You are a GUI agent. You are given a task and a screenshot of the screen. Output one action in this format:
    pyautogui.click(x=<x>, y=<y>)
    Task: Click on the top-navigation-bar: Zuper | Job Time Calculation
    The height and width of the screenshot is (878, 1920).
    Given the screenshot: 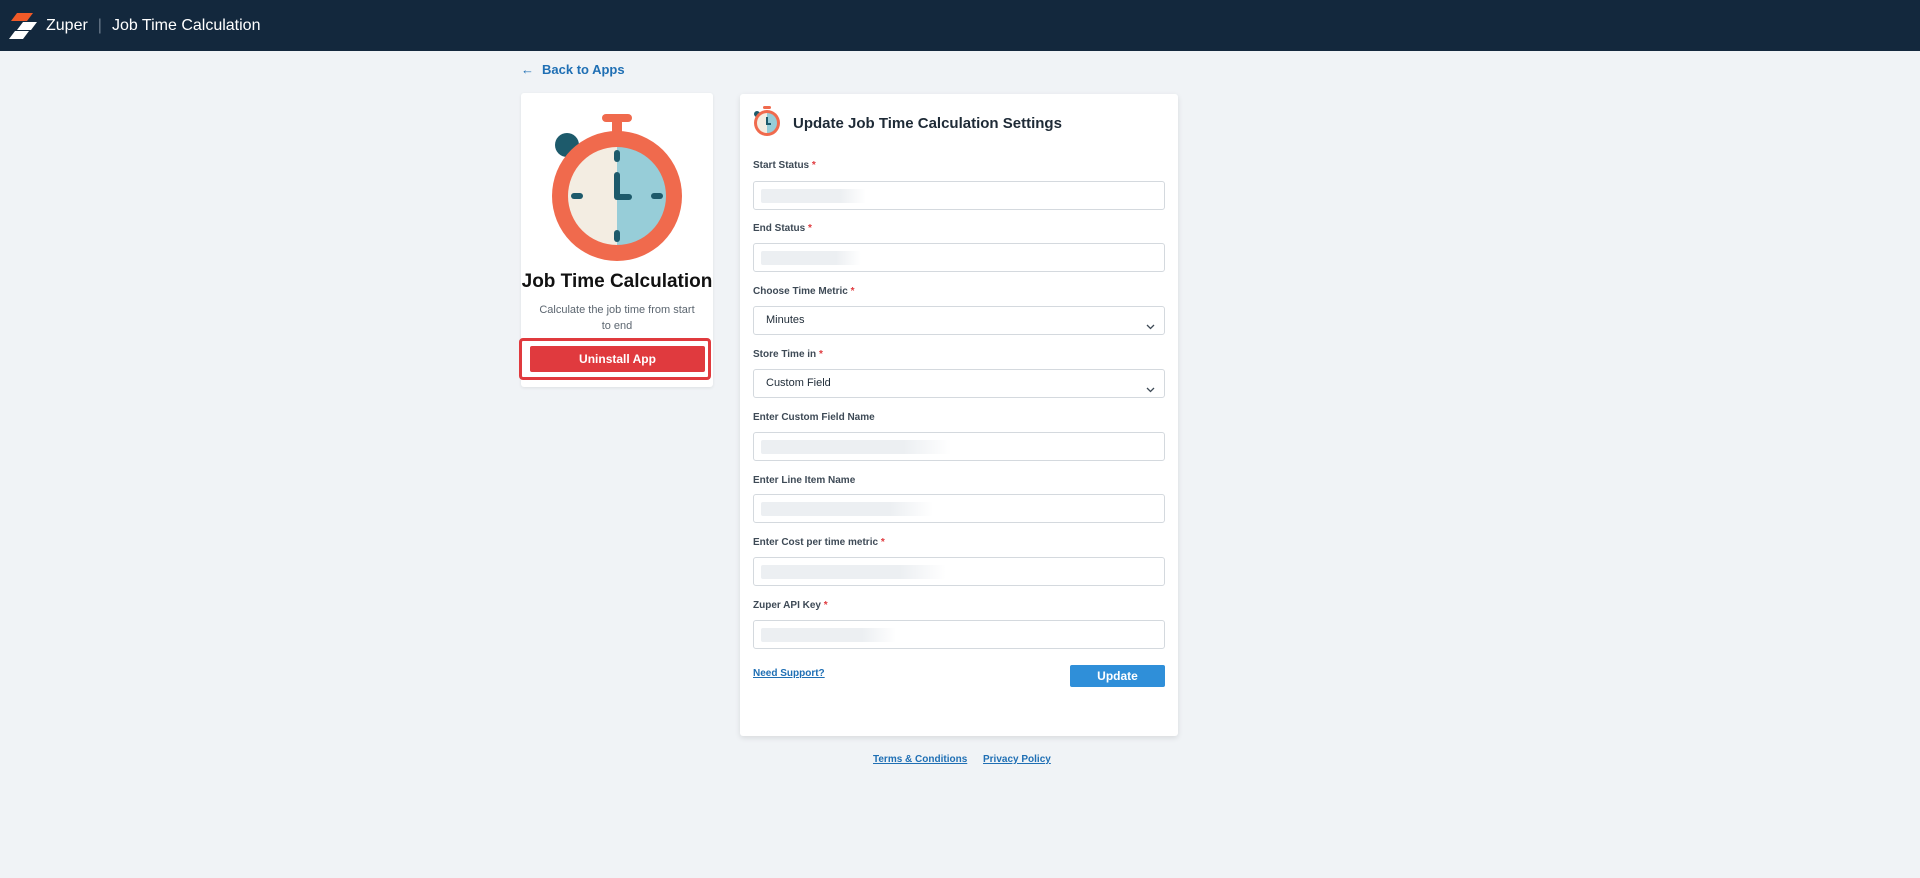 What is the action you would take?
    pyautogui.click(x=960, y=25)
    